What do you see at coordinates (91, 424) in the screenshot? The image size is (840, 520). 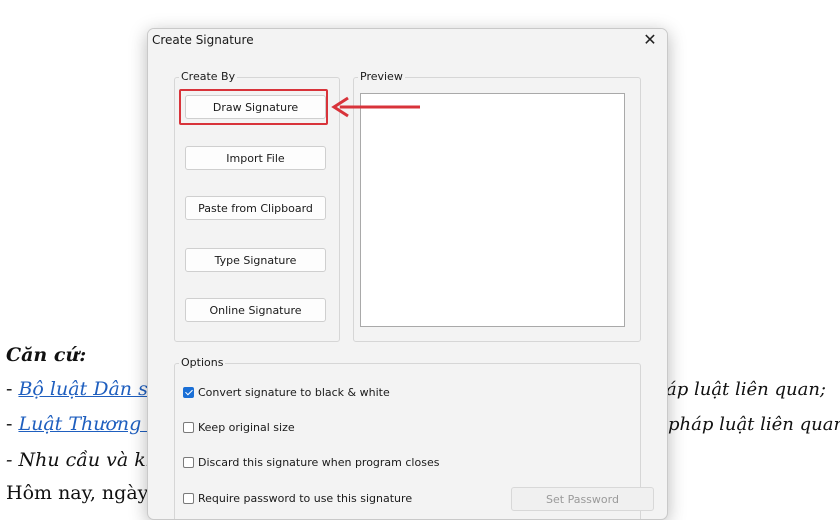 I see `doc-link-commercial-law: Luật Thương m` at bounding box center [91, 424].